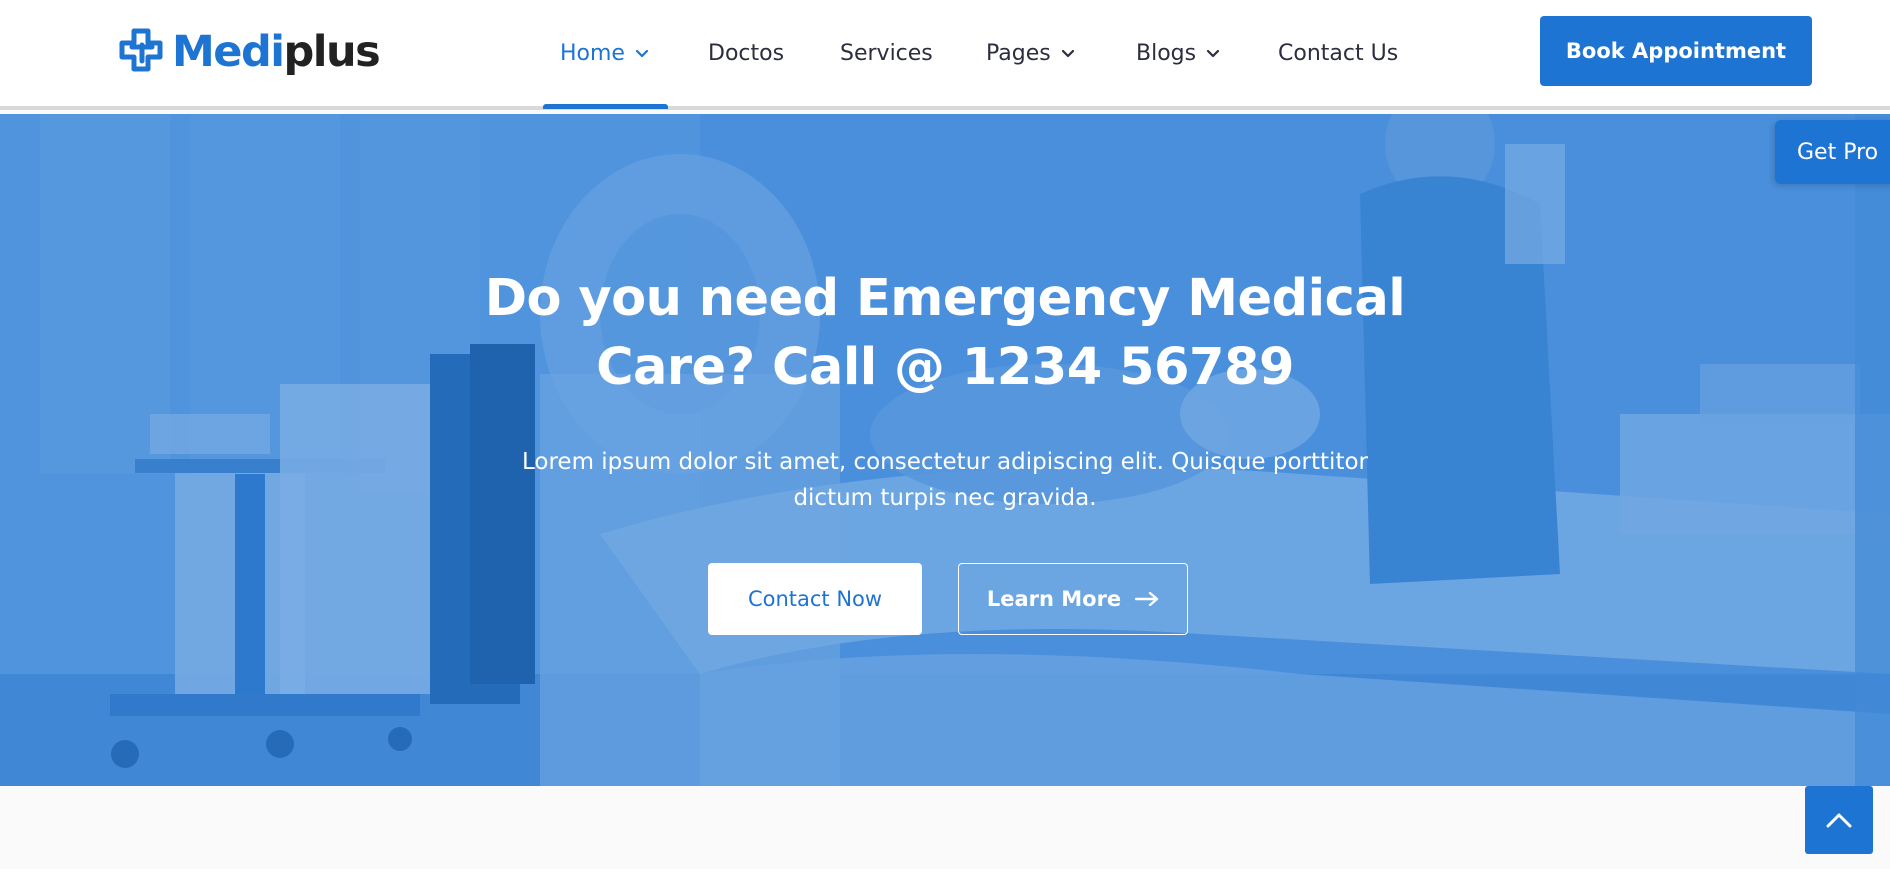 This screenshot has width=1890, height=869. I want to click on chevron-up-icon, so click(1839, 820).